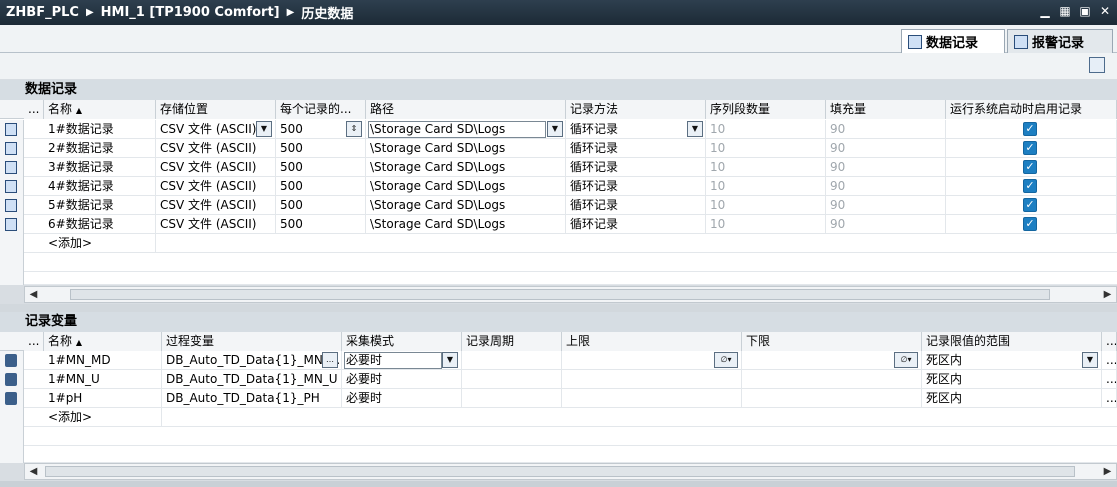 The height and width of the screenshot is (487, 1117). I want to click on pane-splitter, so click(558, 308).